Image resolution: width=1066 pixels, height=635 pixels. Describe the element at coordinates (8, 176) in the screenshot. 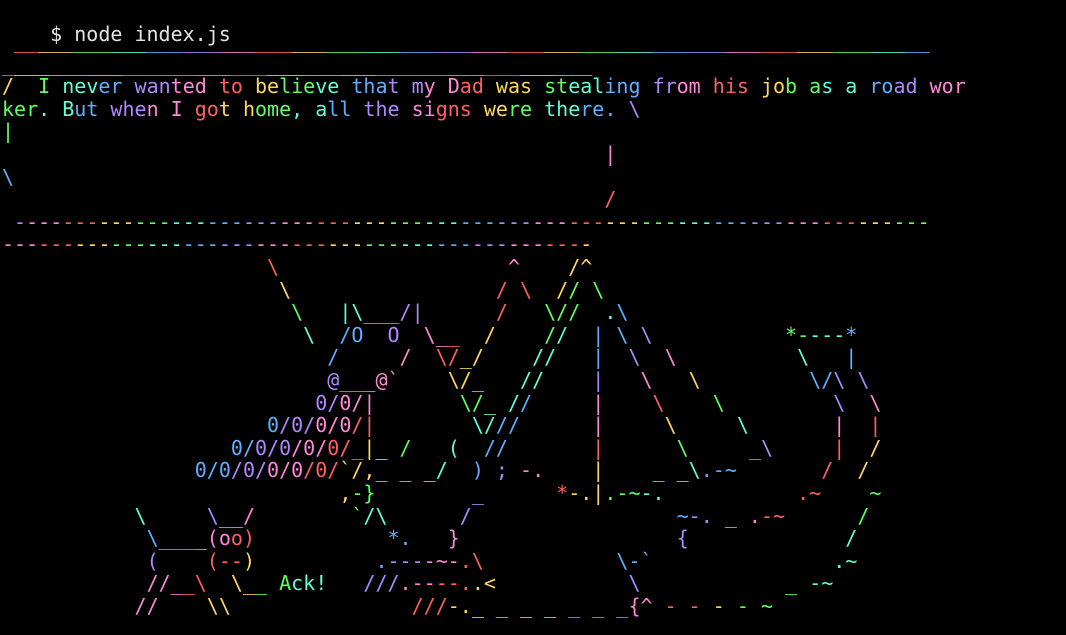

I see `output-line: \` at that location.